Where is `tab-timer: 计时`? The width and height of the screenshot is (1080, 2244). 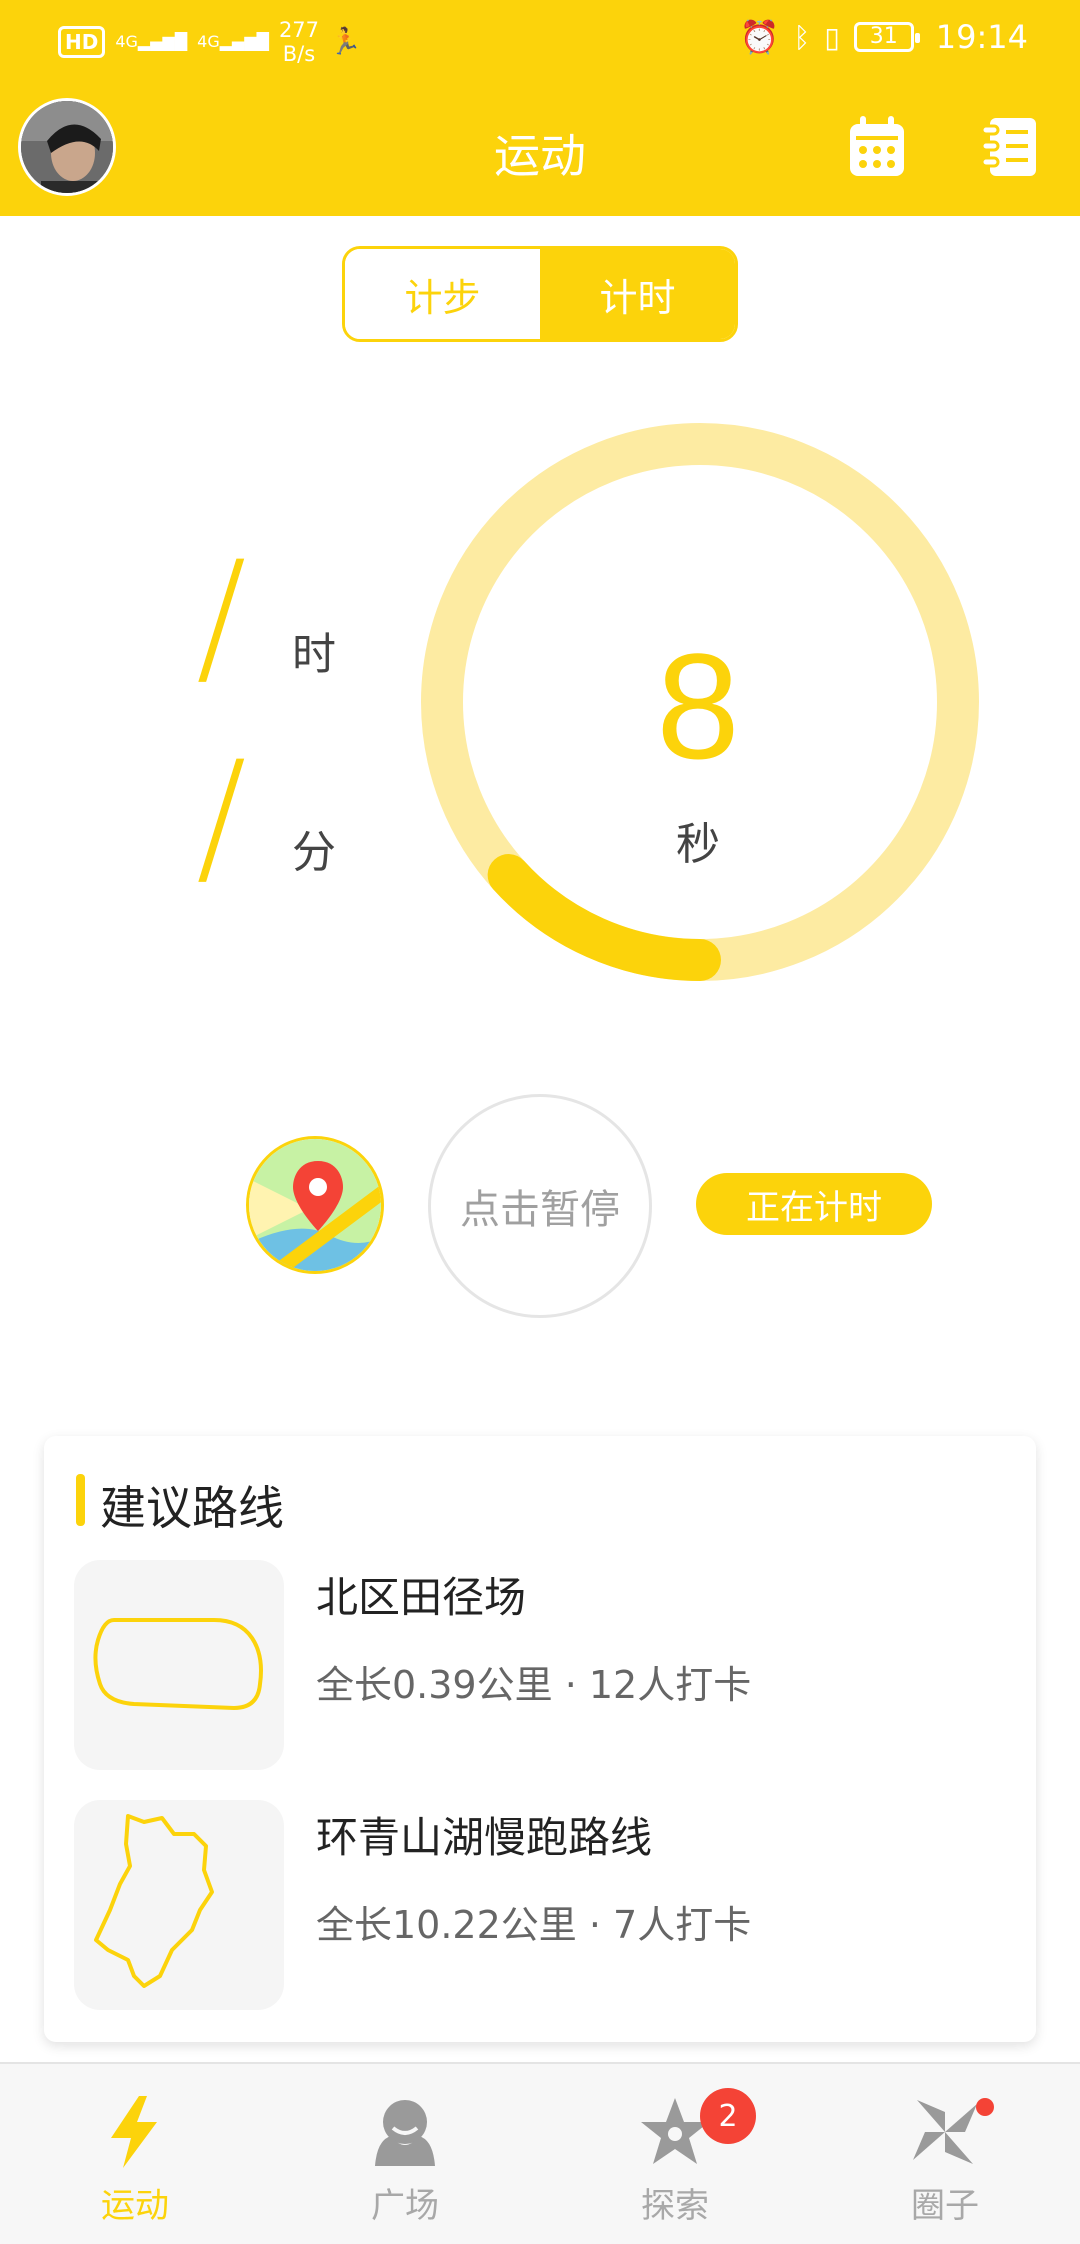 tab-timer: 计时 is located at coordinates (637, 294).